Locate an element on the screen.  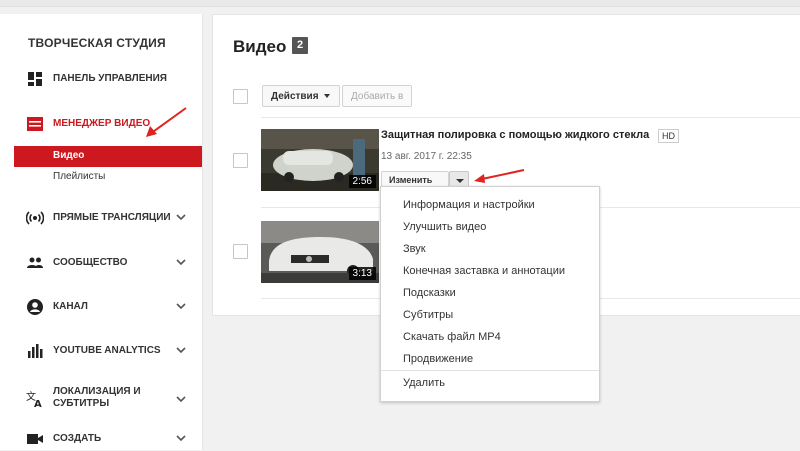
menu-item-label: Звук is located at coordinates (414, 249).